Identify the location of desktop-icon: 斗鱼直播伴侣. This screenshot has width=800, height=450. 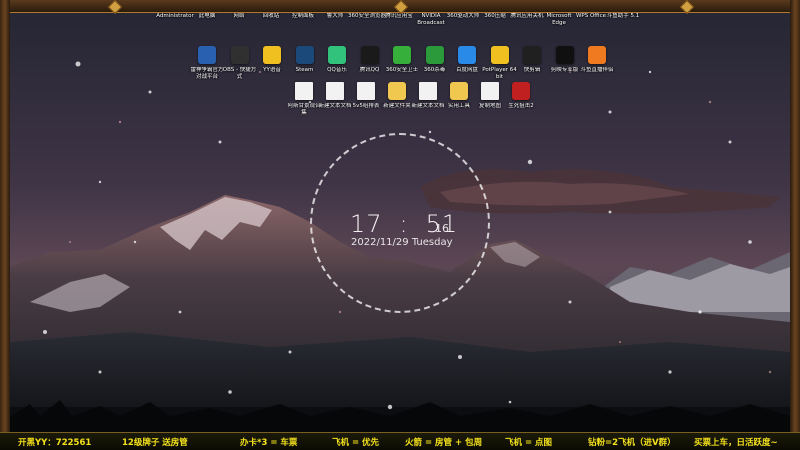
(597, 70).